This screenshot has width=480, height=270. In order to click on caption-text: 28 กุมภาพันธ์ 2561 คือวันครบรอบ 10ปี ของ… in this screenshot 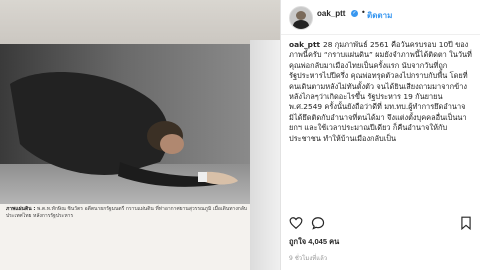, I will do `click(380, 91)`.